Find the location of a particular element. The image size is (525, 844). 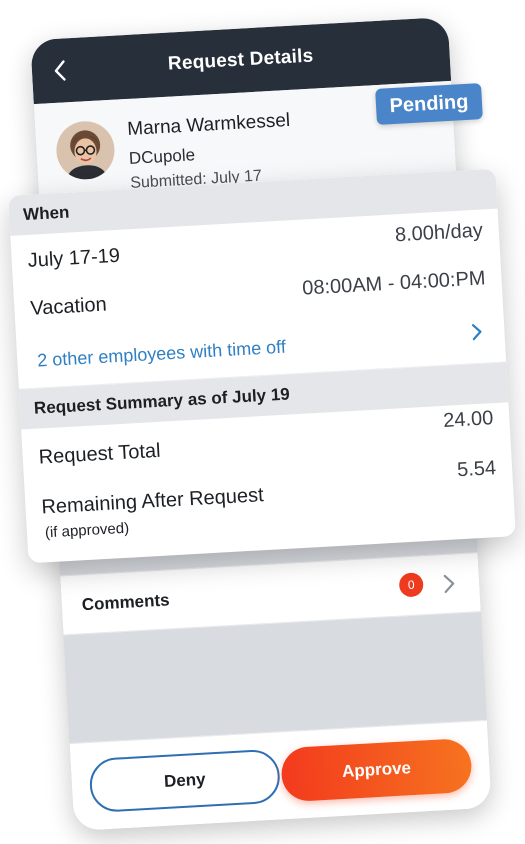

approve-button: Approve is located at coordinates (376, 770).